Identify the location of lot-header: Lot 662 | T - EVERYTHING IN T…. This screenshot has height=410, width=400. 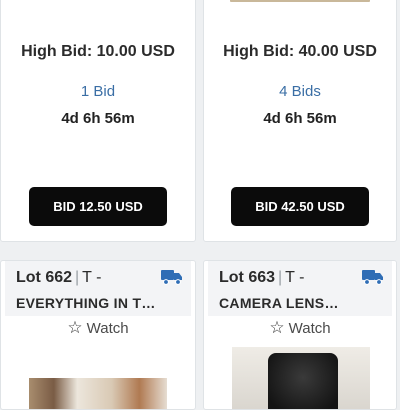
(98, 288).